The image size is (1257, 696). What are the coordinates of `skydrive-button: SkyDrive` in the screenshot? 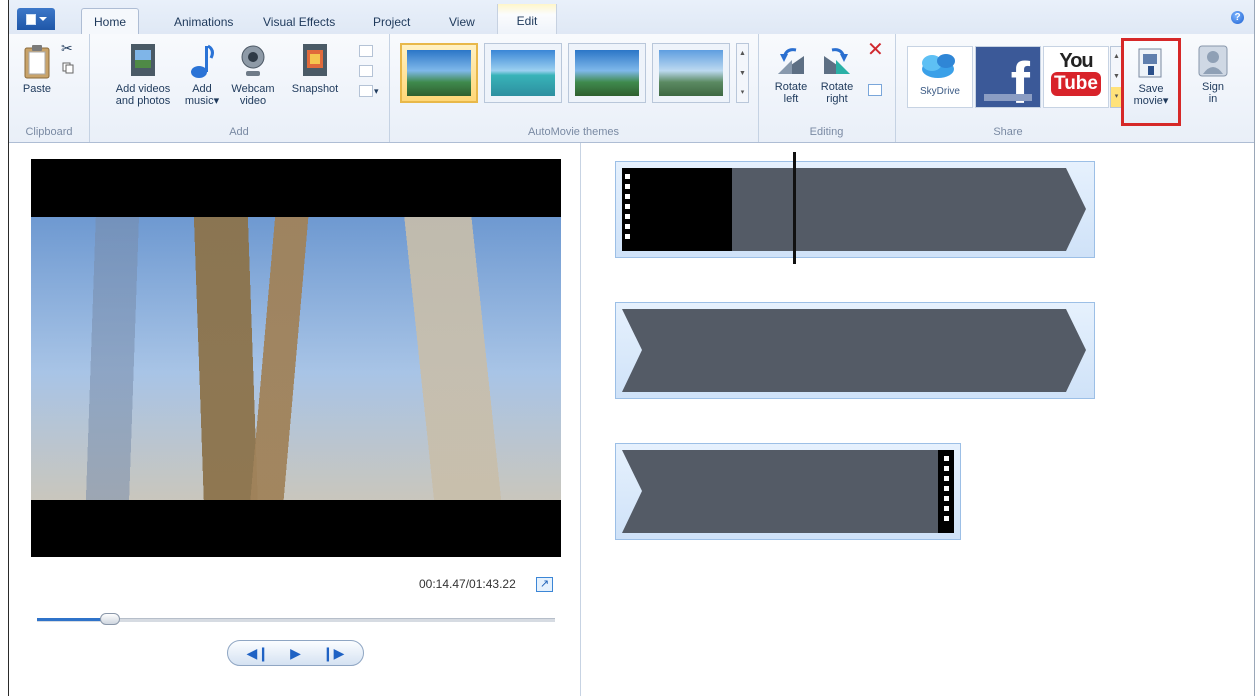 It's located at (940, 77).